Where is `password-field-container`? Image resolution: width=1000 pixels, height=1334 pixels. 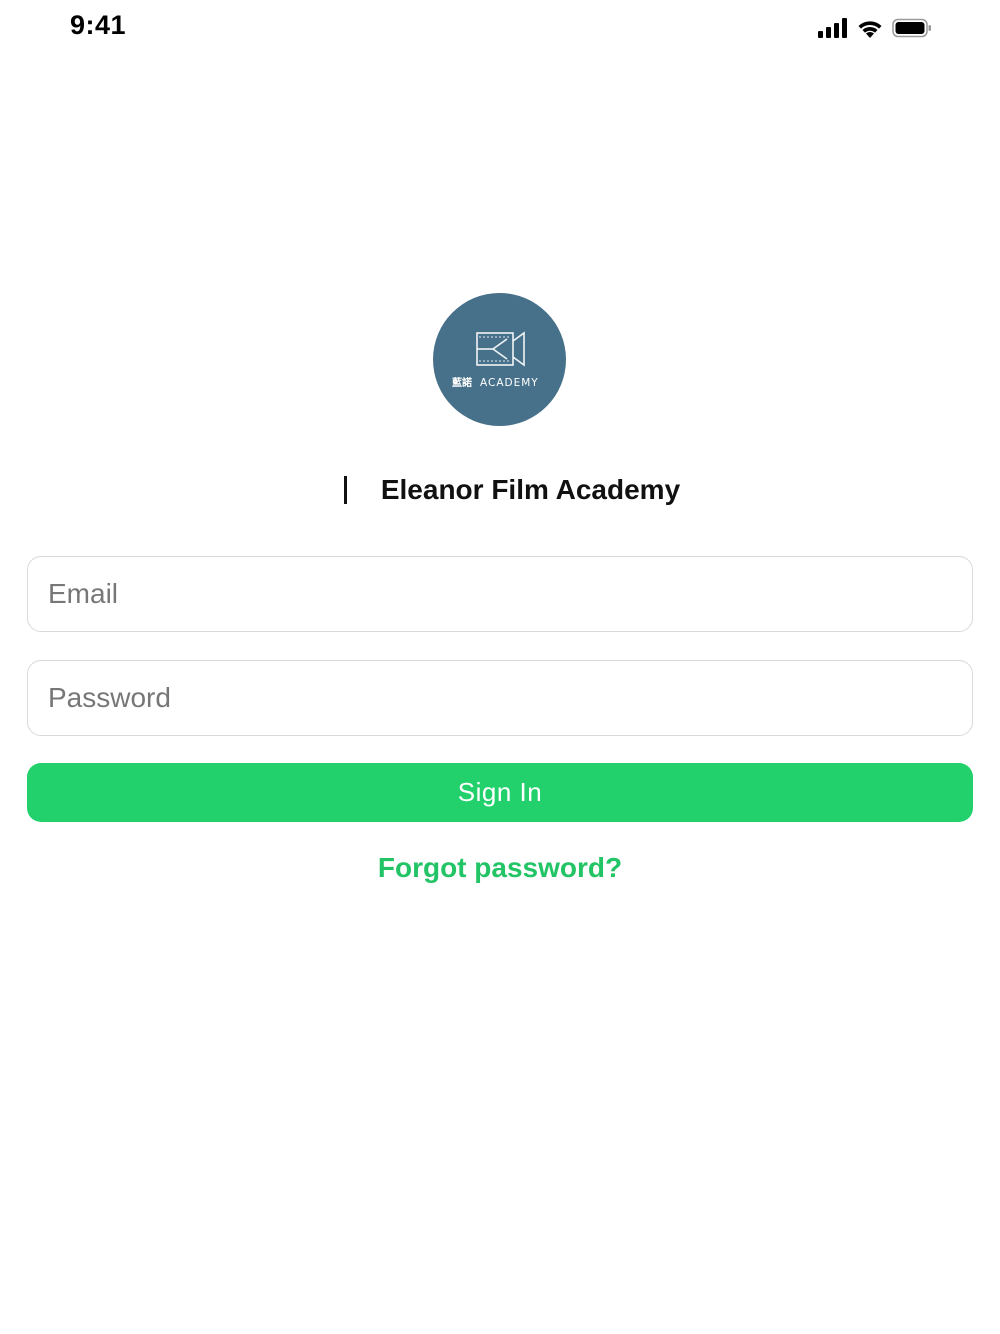
password-field-container is located at coordinates (500, 698).